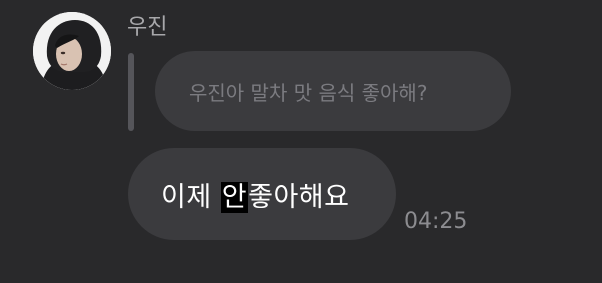  I want to click on message-bubble: 이제 안좋아해요, so click(262, 194).